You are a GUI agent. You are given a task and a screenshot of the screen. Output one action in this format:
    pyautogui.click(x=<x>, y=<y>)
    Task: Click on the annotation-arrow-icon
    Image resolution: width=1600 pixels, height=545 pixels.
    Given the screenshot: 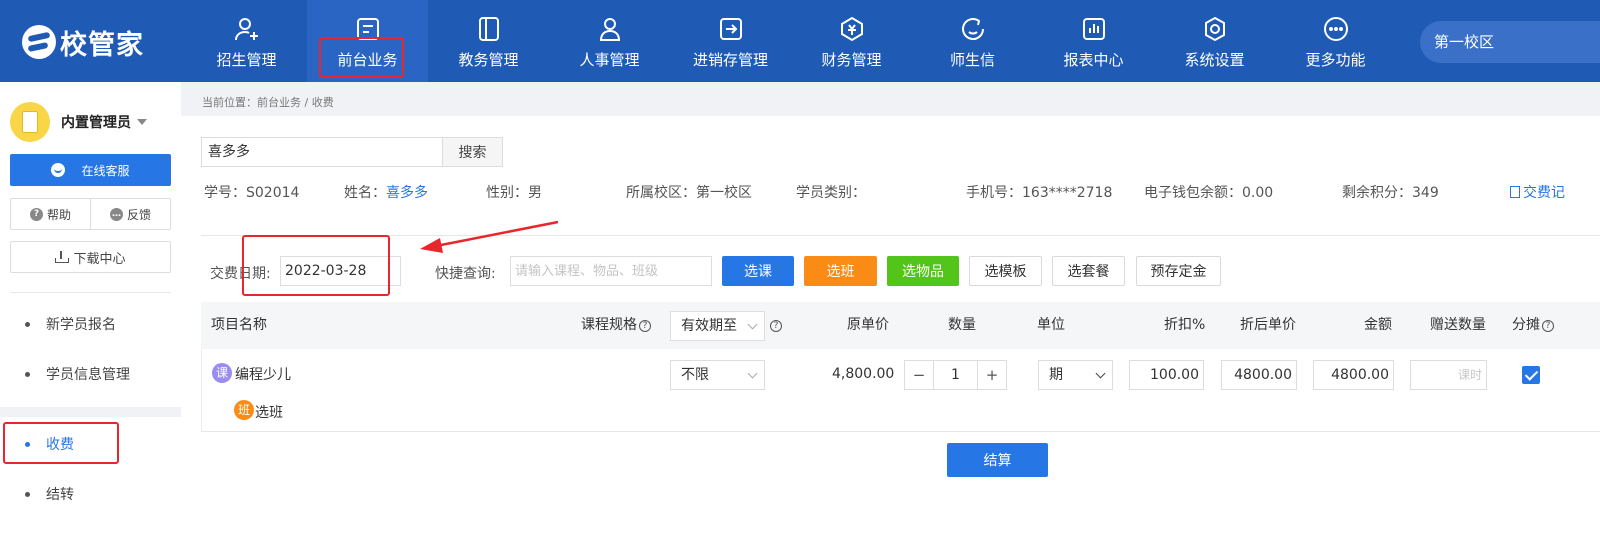 What is the action you would take?
    pyautogui.click(x=489, y=236)
    